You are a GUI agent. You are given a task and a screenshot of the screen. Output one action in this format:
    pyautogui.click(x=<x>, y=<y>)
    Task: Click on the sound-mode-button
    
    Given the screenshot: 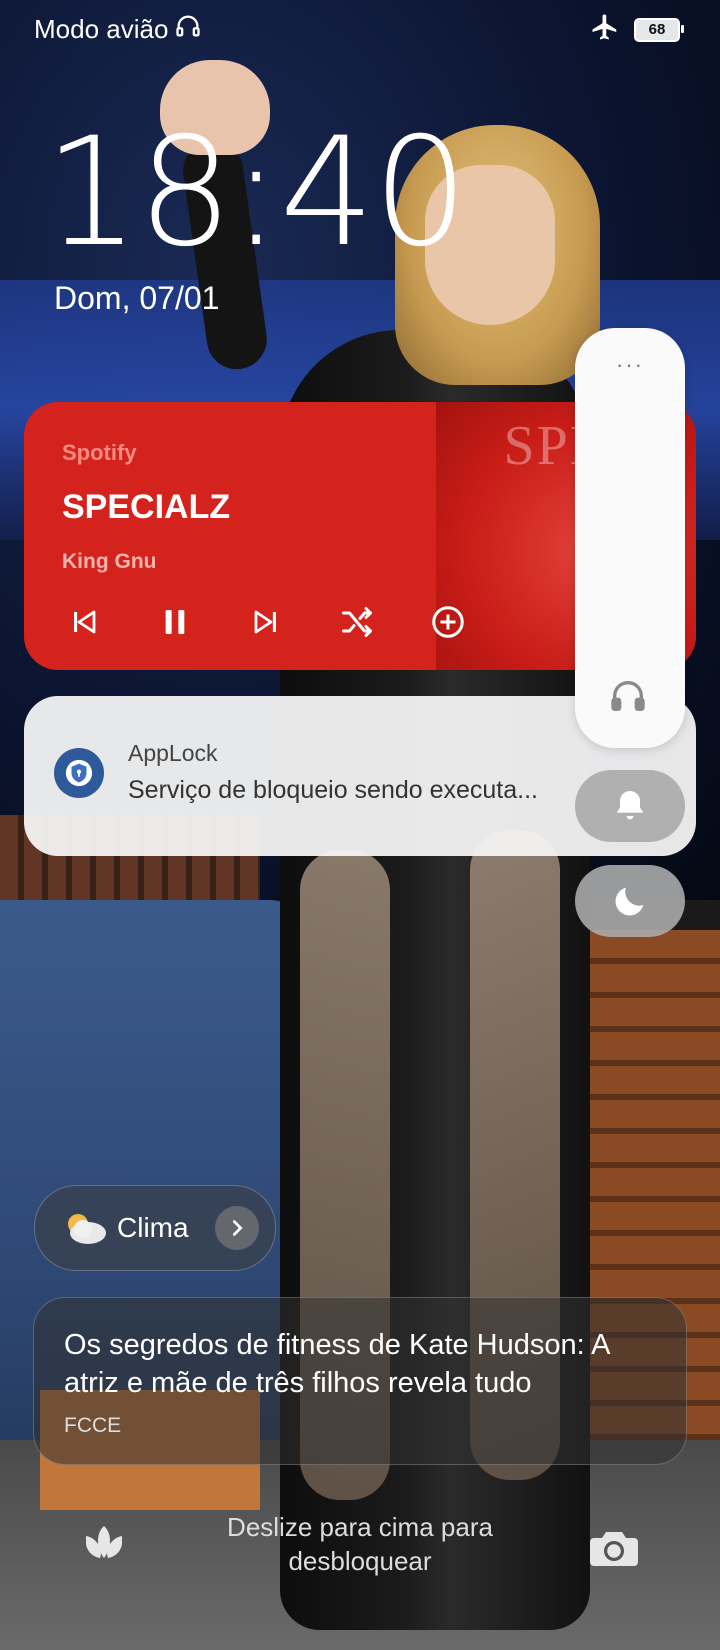 What is the action you would take?
    pyautogui.click(x=630, y=806)
    